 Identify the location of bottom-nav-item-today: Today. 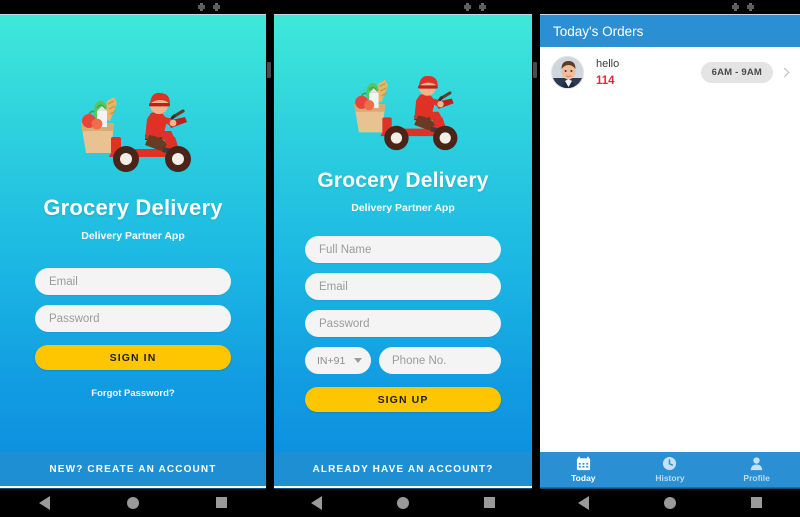
(583, 469).